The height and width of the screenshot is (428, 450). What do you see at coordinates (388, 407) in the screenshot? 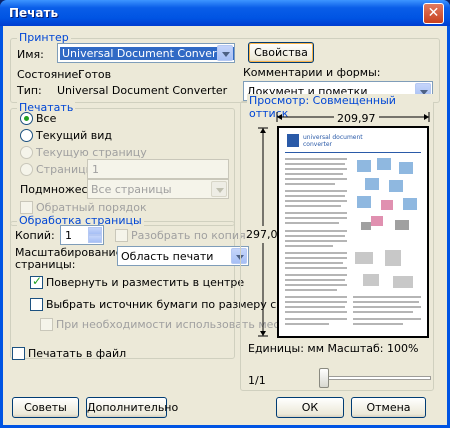
I see `cancel-button: Отмена` at bounding box center [388, 407].